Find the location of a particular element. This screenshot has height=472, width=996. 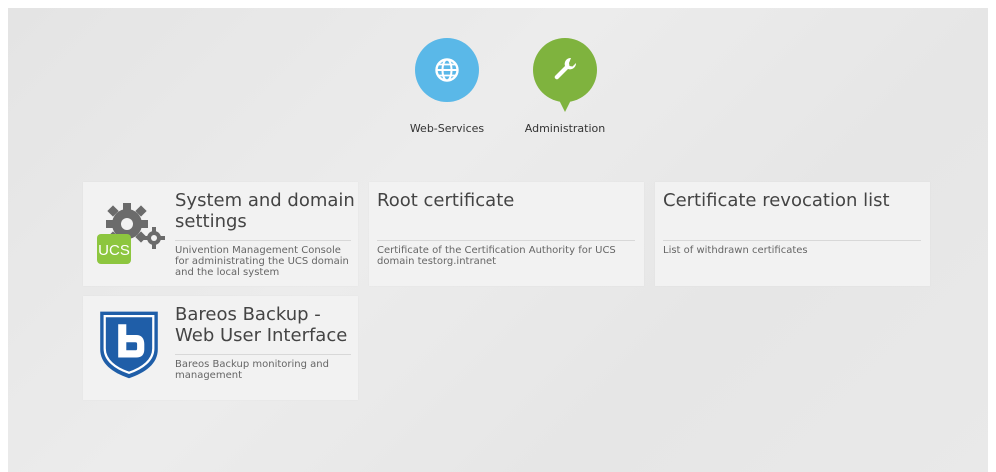

ucs-badge-text: UCS is located at coordinates (114, 250).